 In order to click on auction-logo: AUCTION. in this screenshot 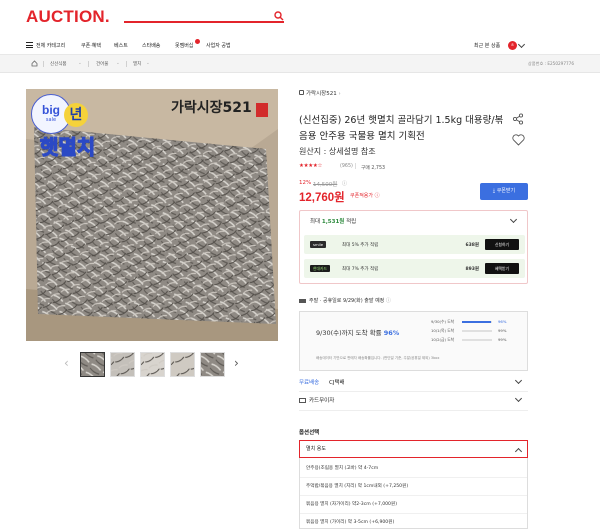, I will do `click(68, 17)`.